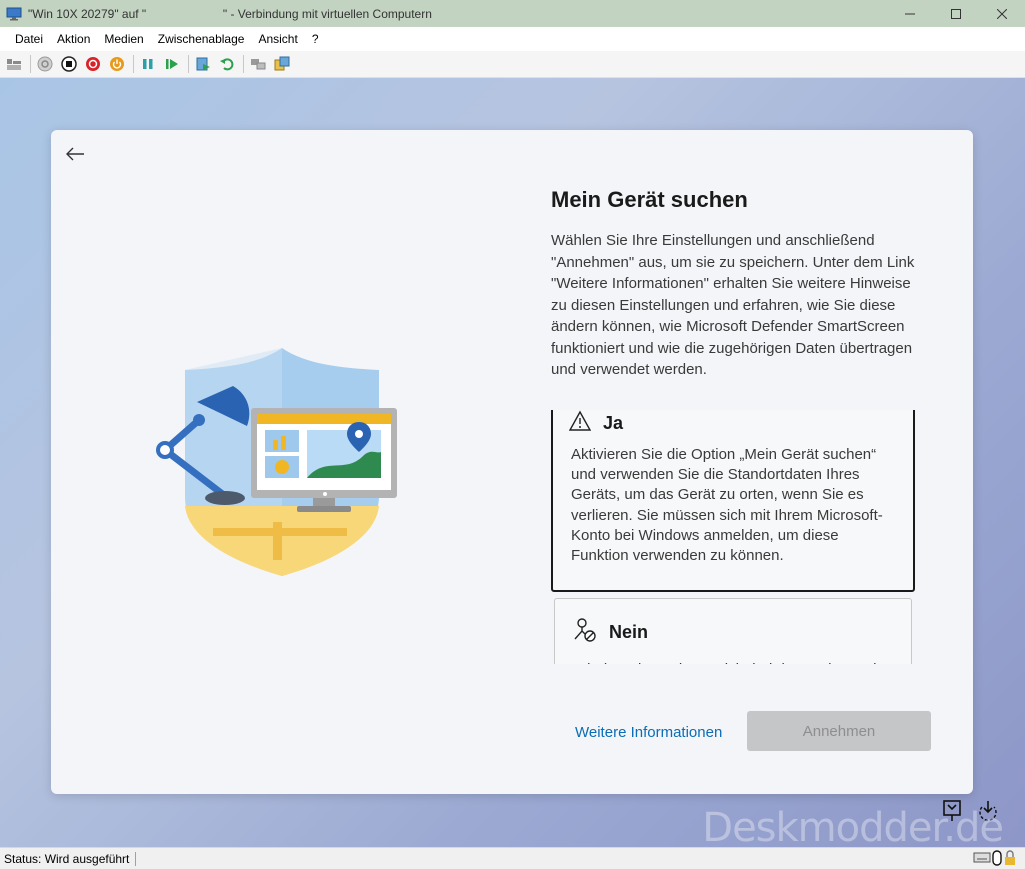 This screenshot has width=1025, height=869. Describe the element at coordinates (258, 64) in the screenshot. I see `enhanced-session-icon` at that location.